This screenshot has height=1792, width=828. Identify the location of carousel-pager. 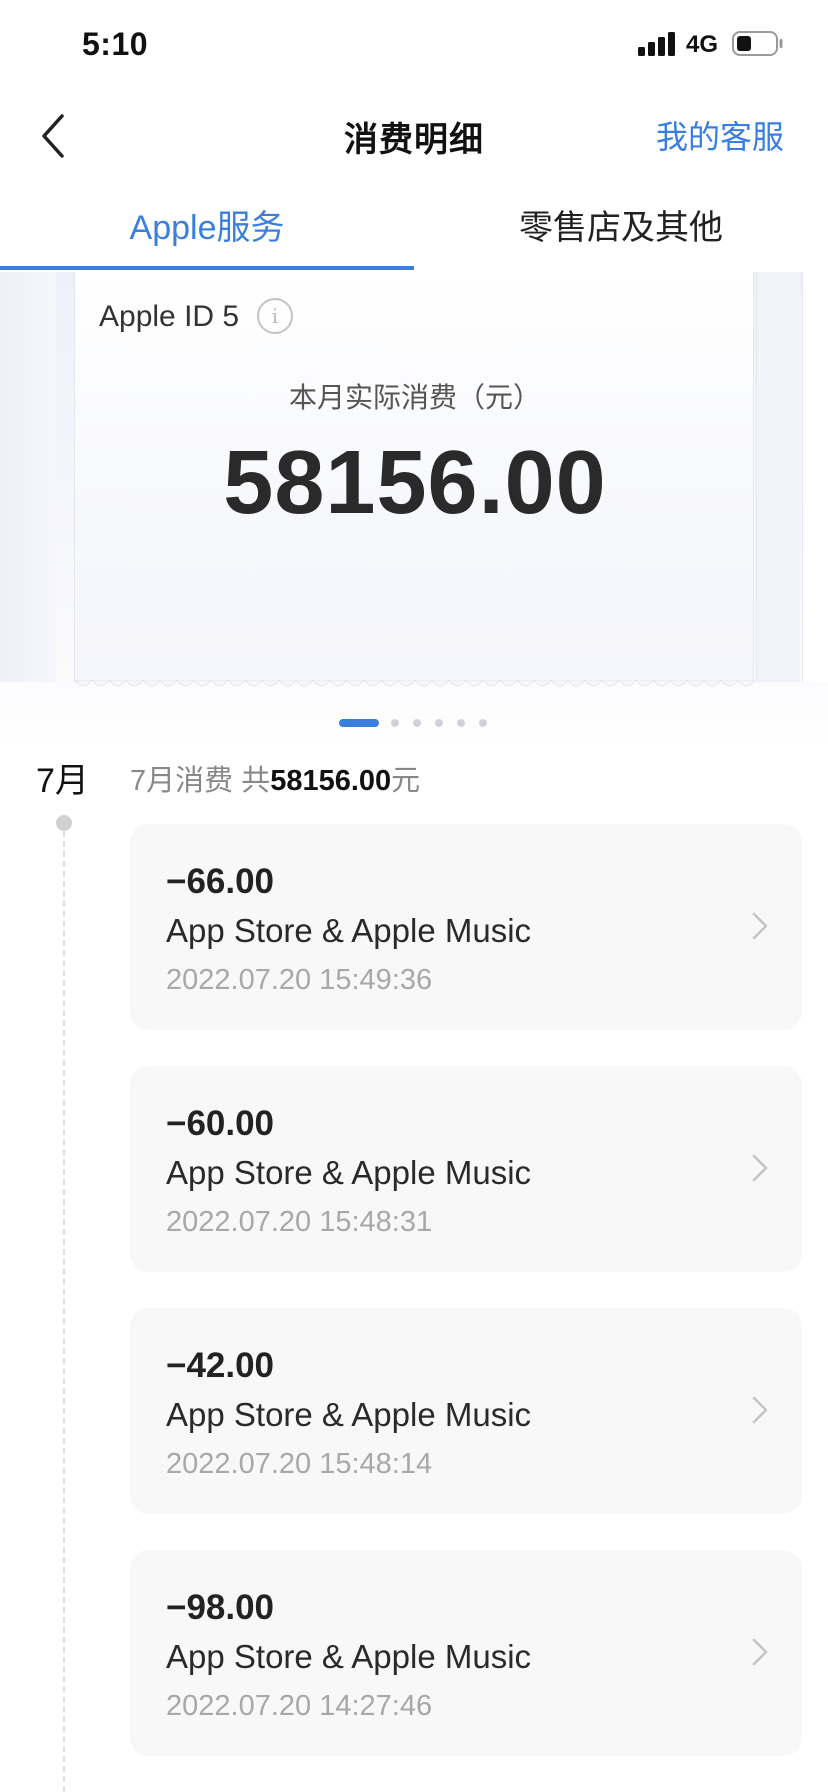
(414, 723).